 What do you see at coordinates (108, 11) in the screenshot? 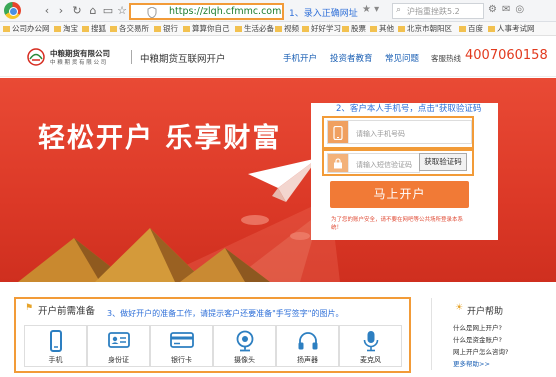
I see `page-icon: ▭` at bounding box center [108, 11].